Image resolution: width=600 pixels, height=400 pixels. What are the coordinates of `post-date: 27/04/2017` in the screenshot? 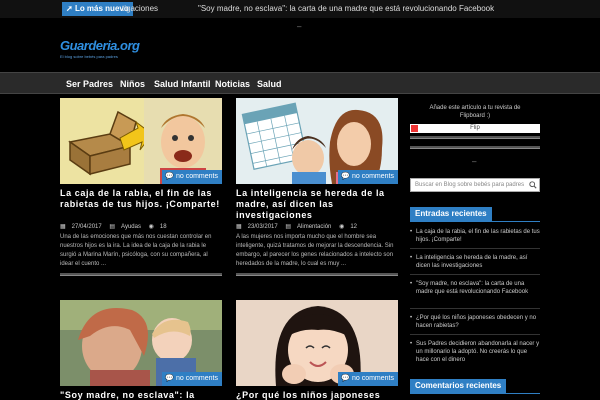 It's located at (86, 227).